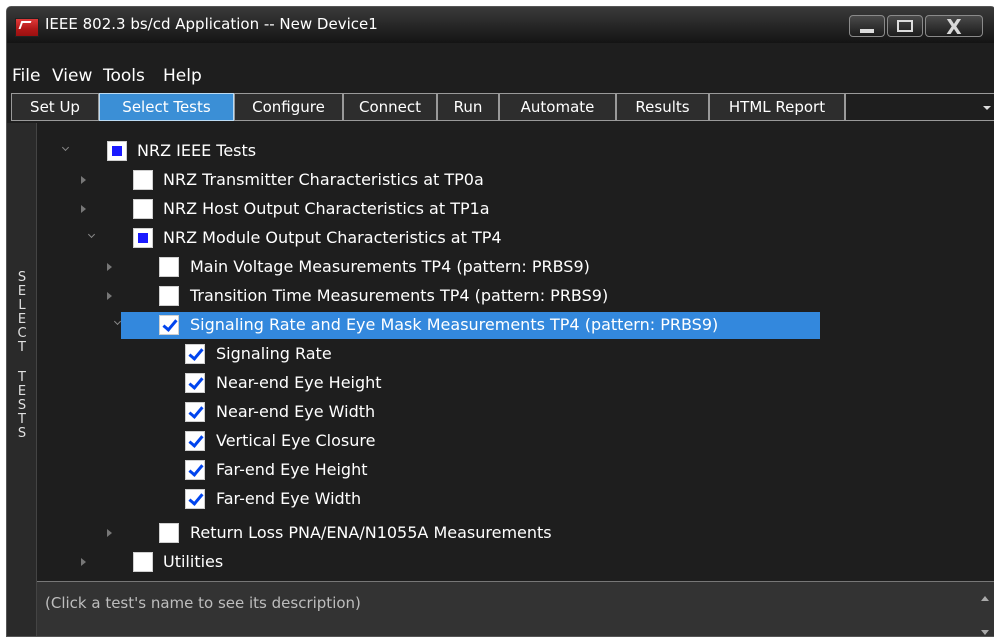 The width and height of the screenshot is (994, 637). I want to click on tree-row-far-eye-height: Far-end Eye Height, so click(515, 470).